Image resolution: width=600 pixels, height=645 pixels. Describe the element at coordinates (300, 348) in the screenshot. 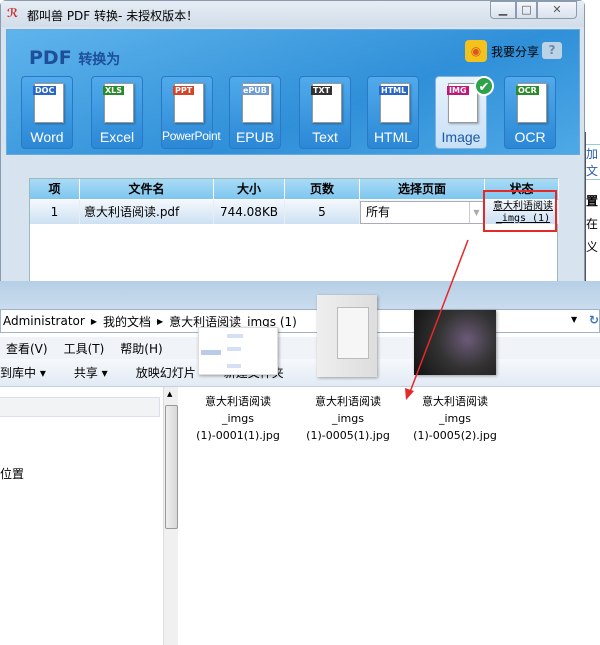

I see `menu-bar: 查看(V) 工具(T) 帮助(H)` at that location.